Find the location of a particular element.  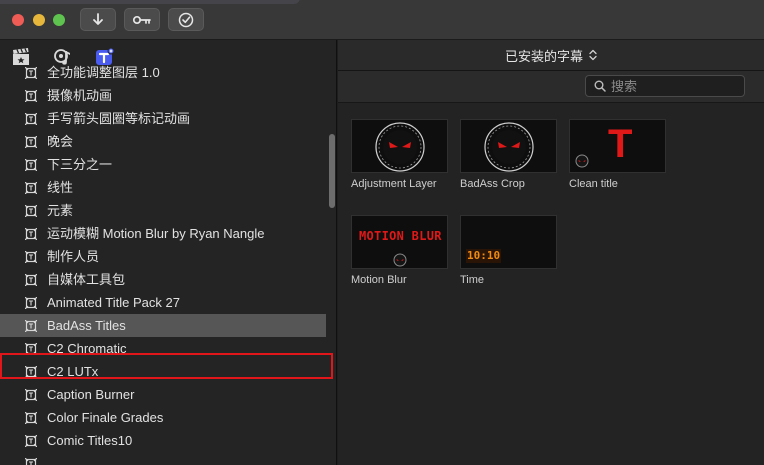

tile-thumbnail: MOTION BLUR is located at coordinates (399, 242).